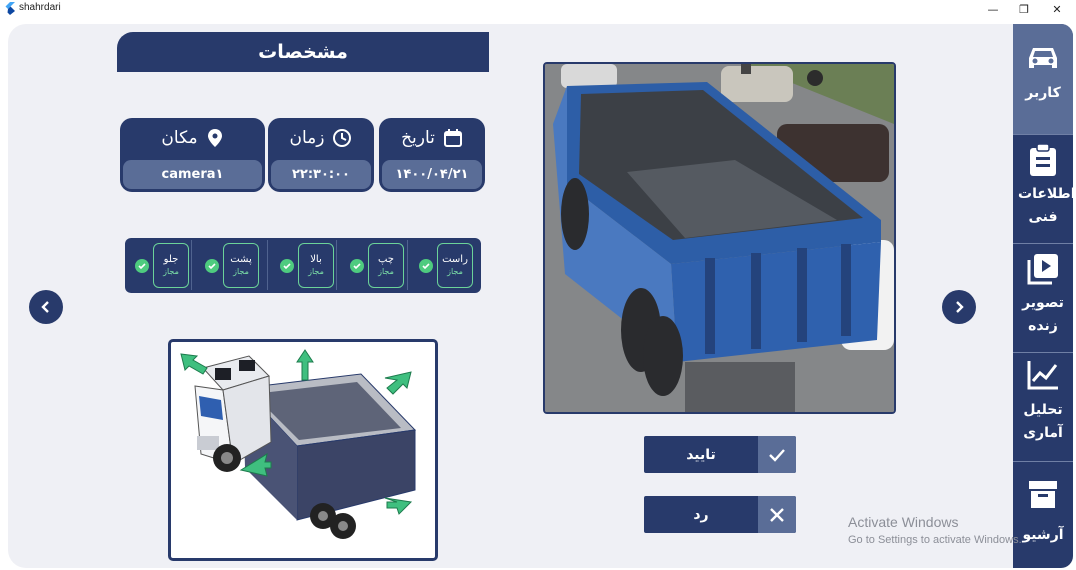  Describe the element at coordinates (303, 450) in the screenshot. I see `truck-side-diagram` at that location.